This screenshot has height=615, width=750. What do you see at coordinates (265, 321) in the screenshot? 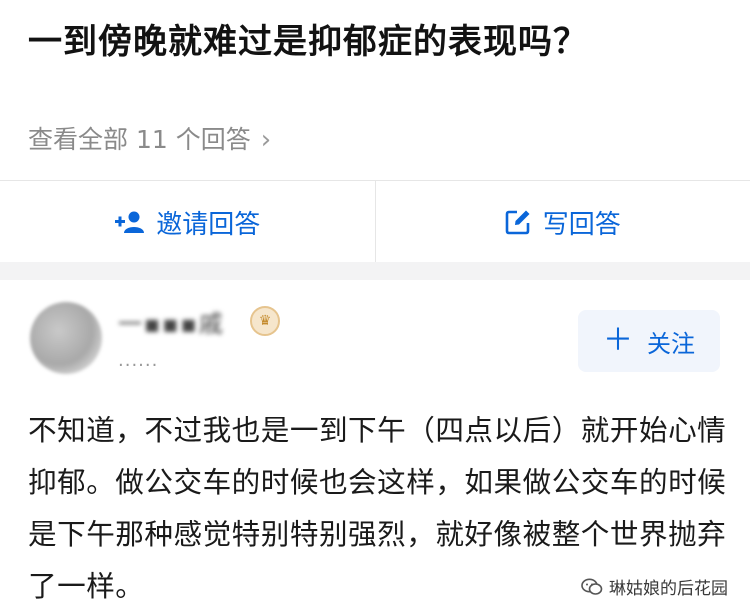
I see `crown-badge-icon: ♛` at bounding box center [265, 321].